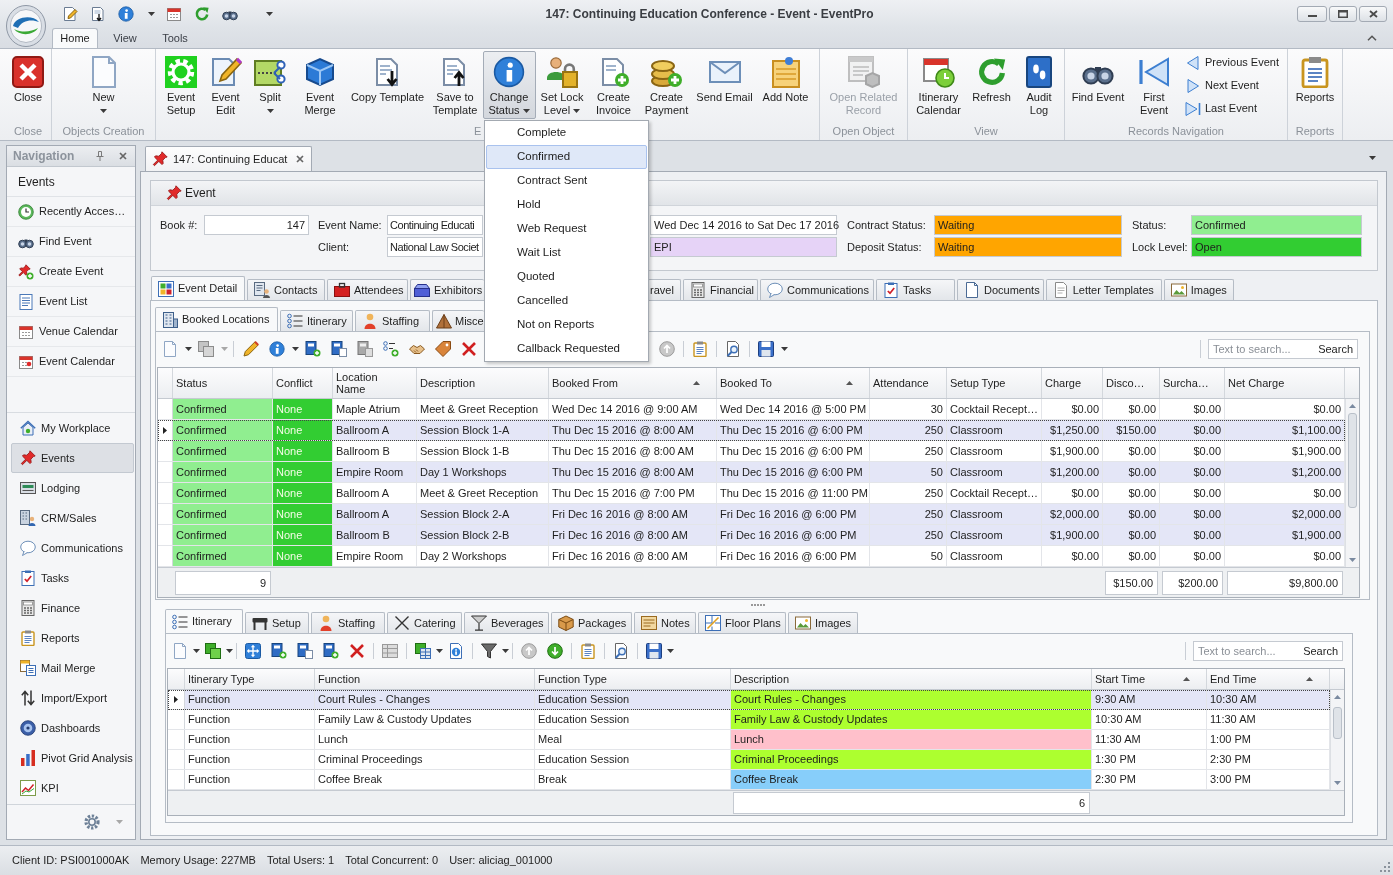  What do you see at coordinates (758, 604) in the screenshot?
I see `splitter-grip-icon` at bounding box center [758, 604].